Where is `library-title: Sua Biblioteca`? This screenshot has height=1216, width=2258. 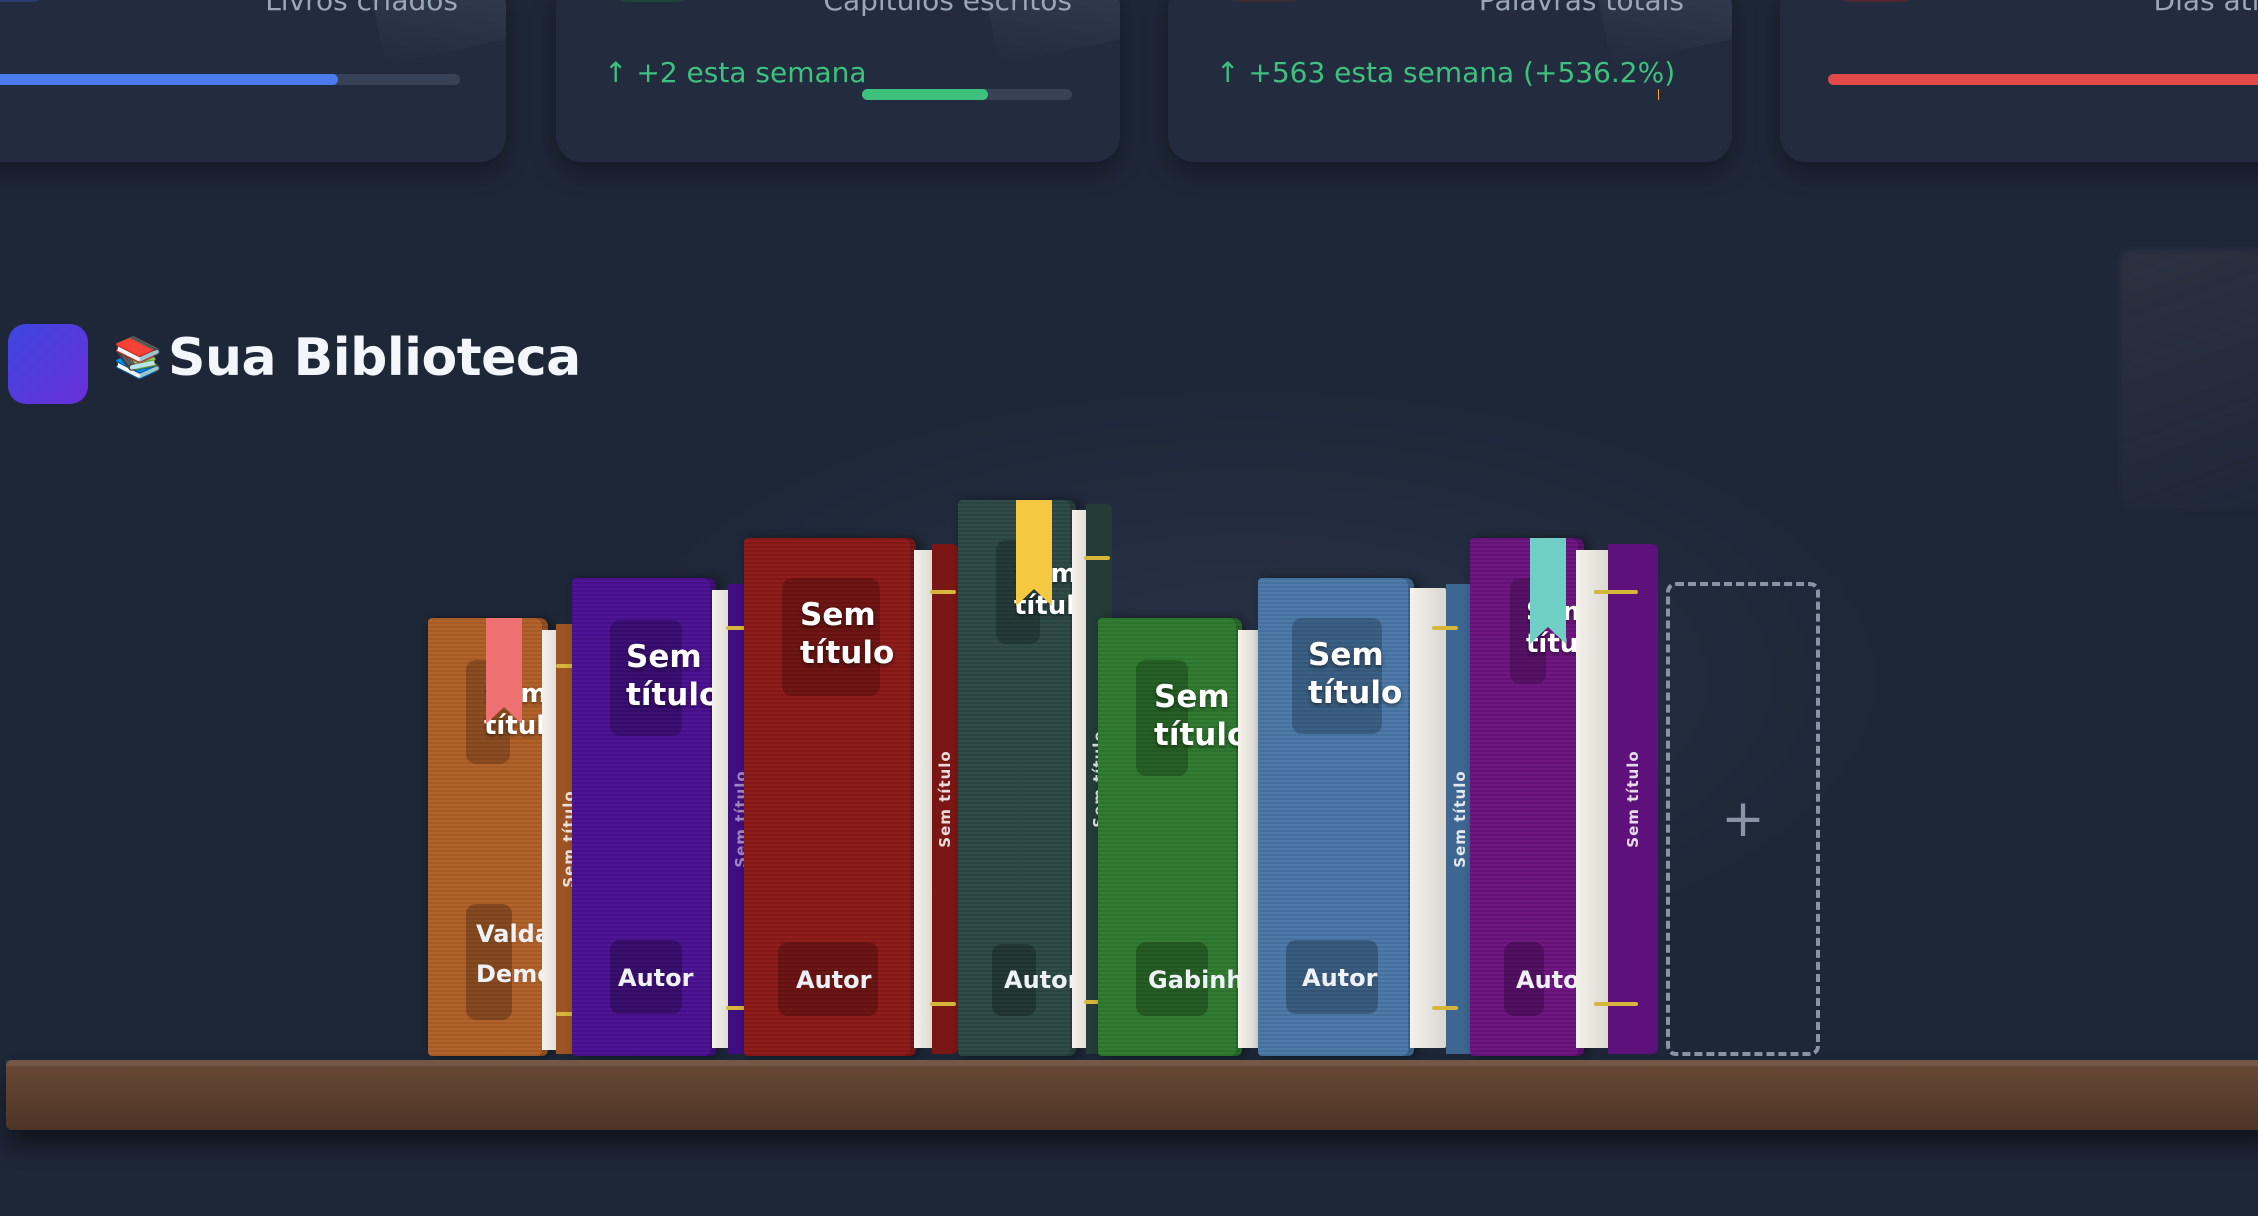
library-title: Sua Biblioteca is located at coordinates (374, 358).